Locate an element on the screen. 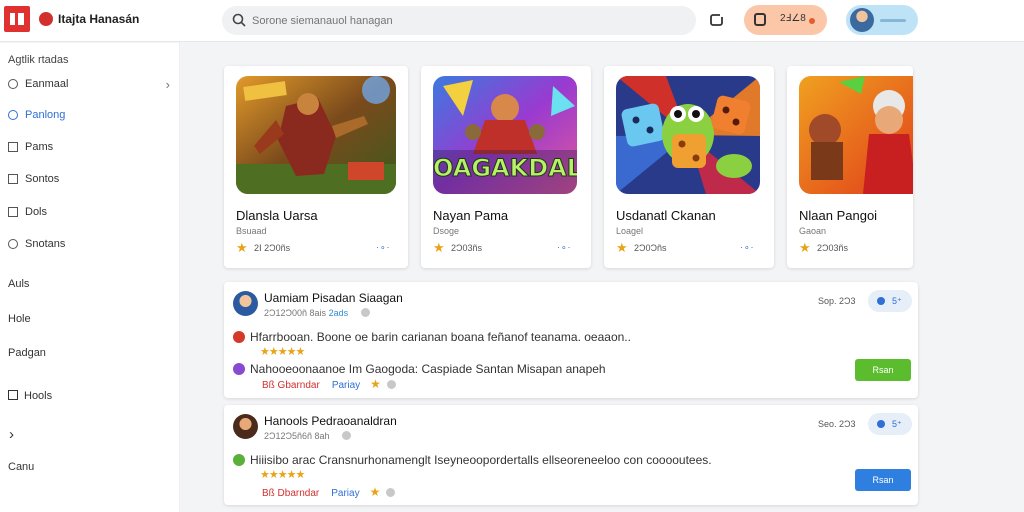 This screenshot has height=512, width=1024. coin-balance: 2Ⅎ∠8 is located at coordinates (793, 18).